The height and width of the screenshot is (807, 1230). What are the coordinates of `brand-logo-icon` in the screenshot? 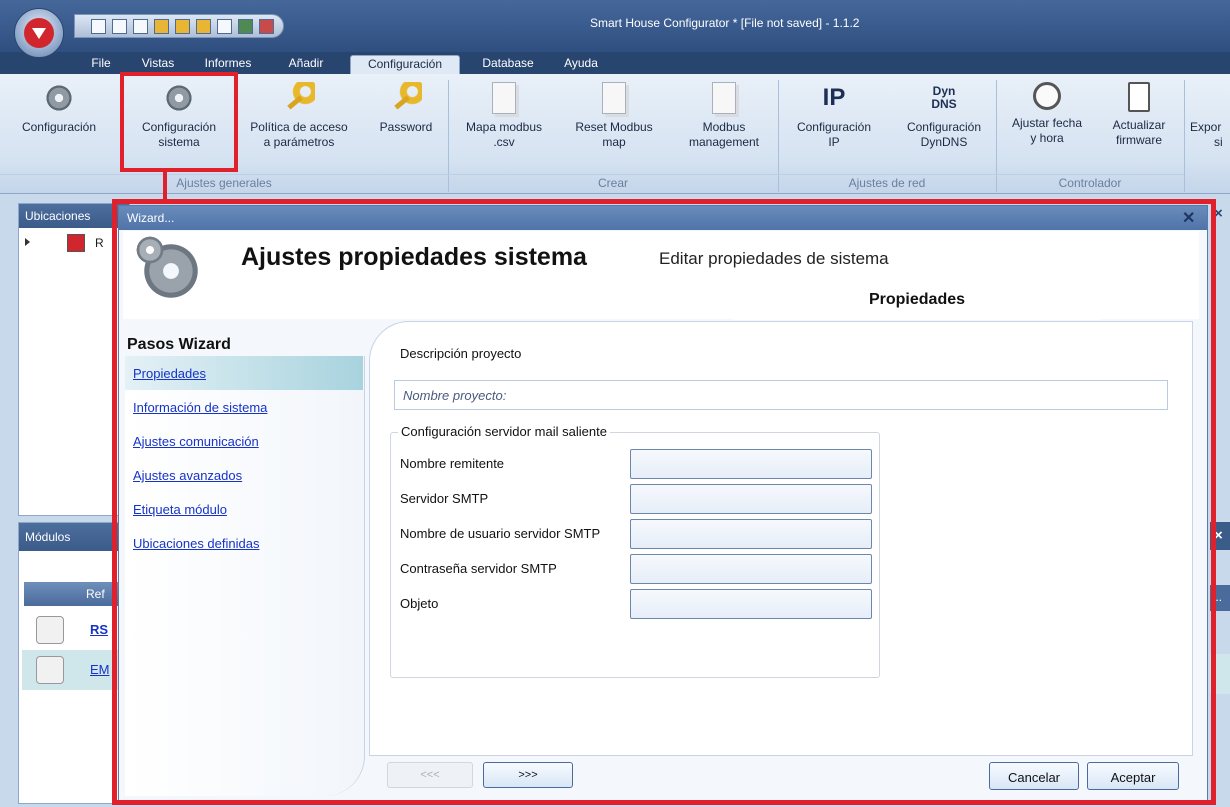 It's located at (39, 33).